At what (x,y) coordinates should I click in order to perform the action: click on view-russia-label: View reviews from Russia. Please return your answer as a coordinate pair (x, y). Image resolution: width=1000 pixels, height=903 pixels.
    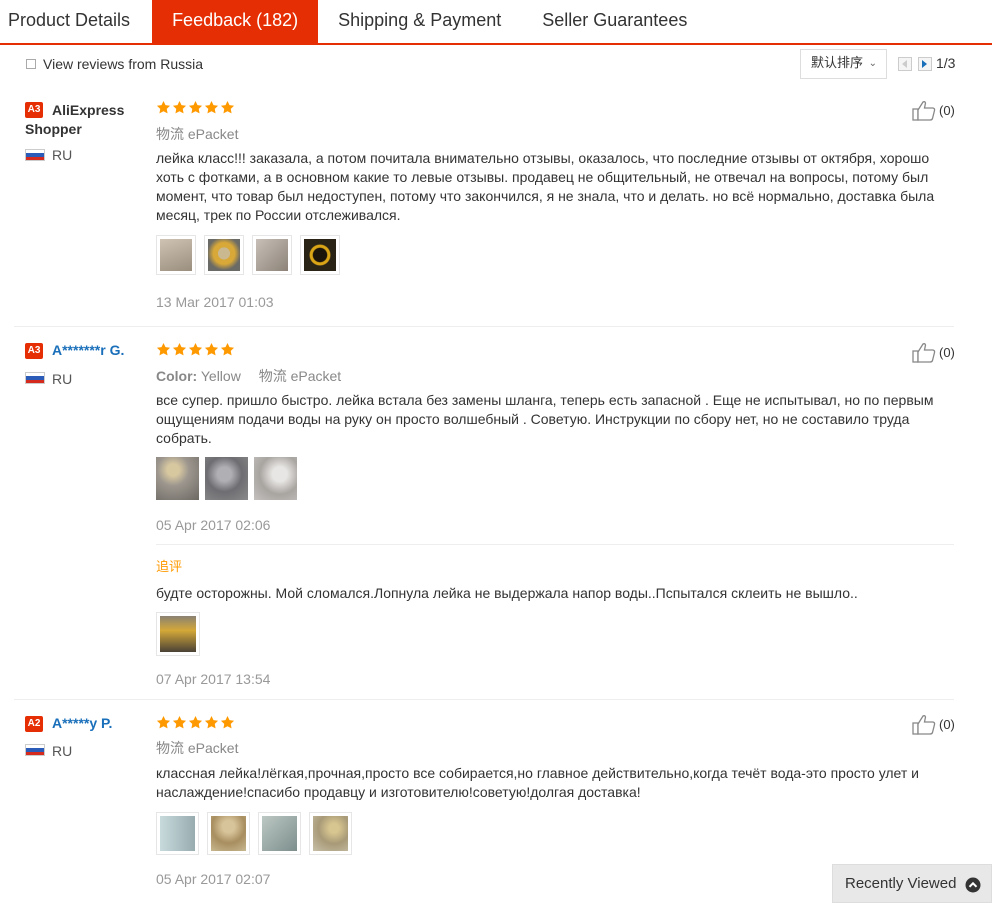
    Looking at the image, I should click on (123, 64).